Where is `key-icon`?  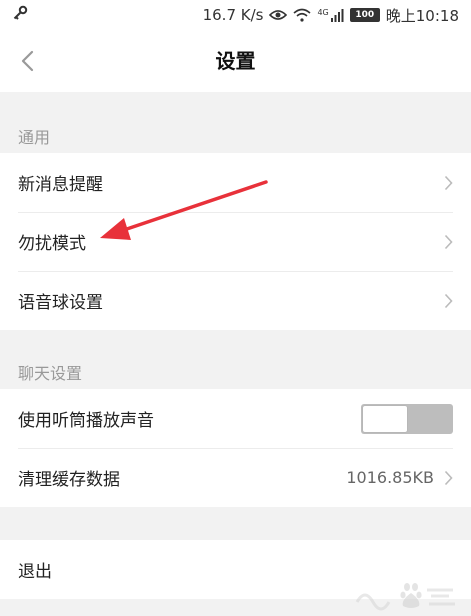
key-icon is located at coordinates (20, 15).